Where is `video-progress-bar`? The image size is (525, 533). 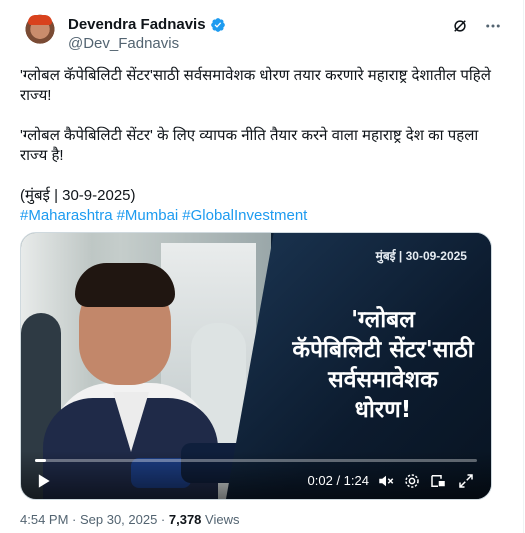
video-progress-bar is located at coordinates (256, 460).